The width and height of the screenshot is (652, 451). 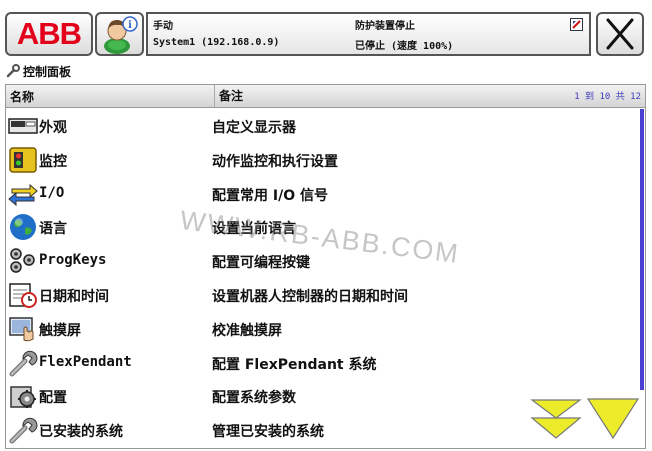 What do you see at coordinates (23, 397) in the screenshot?
I see `config-gear-icon` at bounding box center [23, 397].